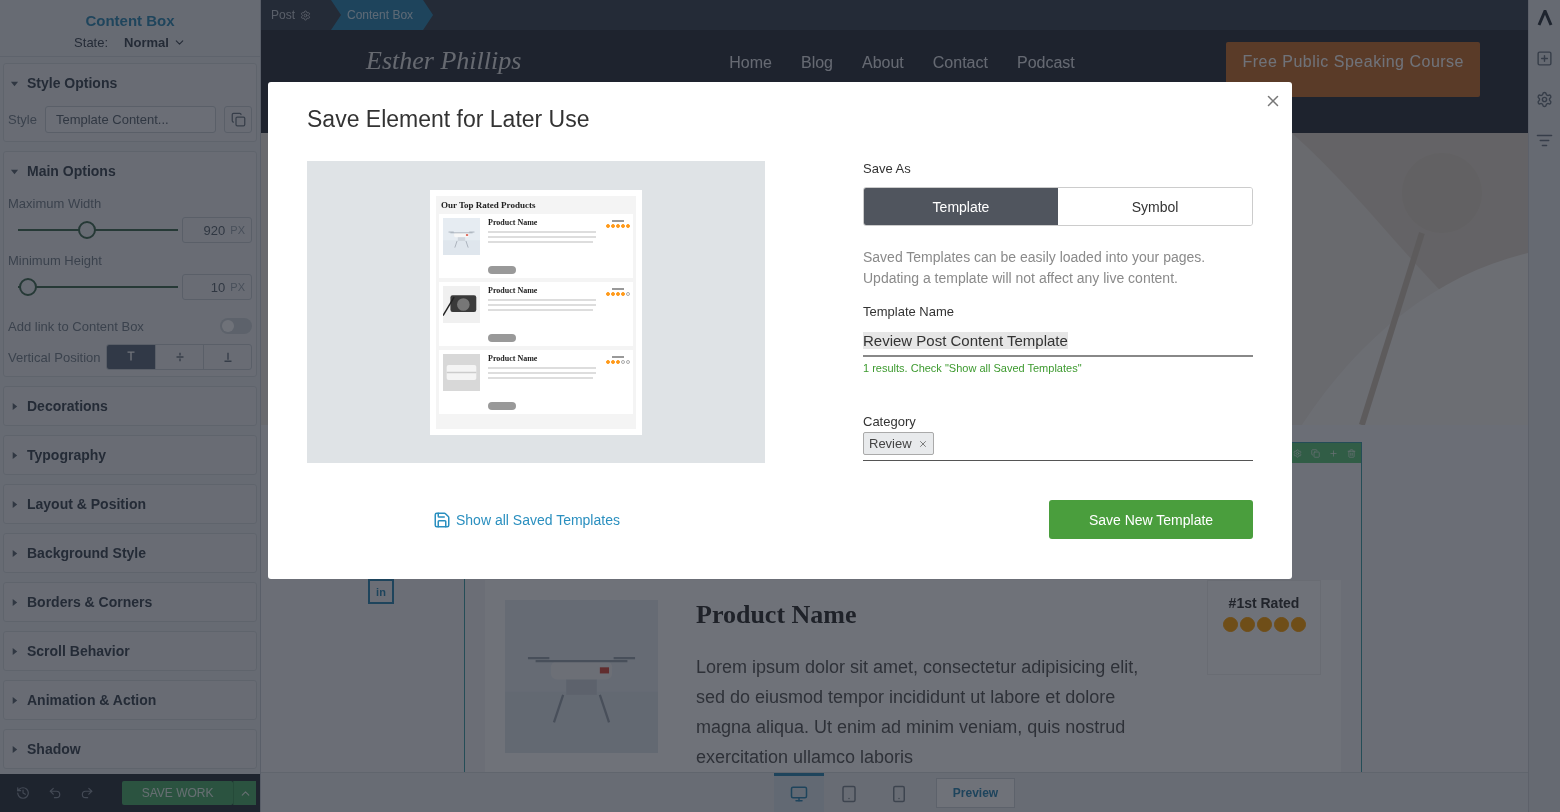  Describe the element at coordinates (130, 602) in the screenshot. I see `section-header: Borders & Corners` at that location.